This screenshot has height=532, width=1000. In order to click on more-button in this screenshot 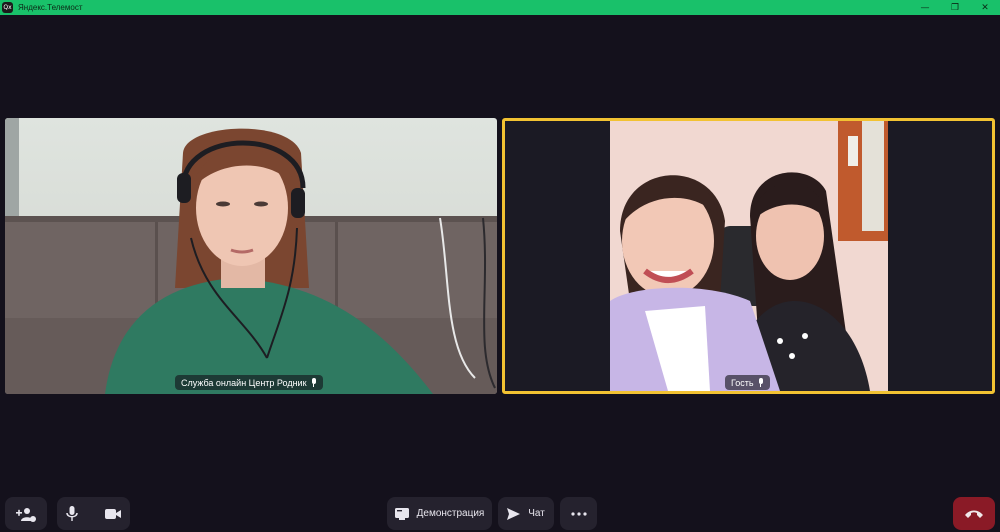, I will do `click(578, 513)`.